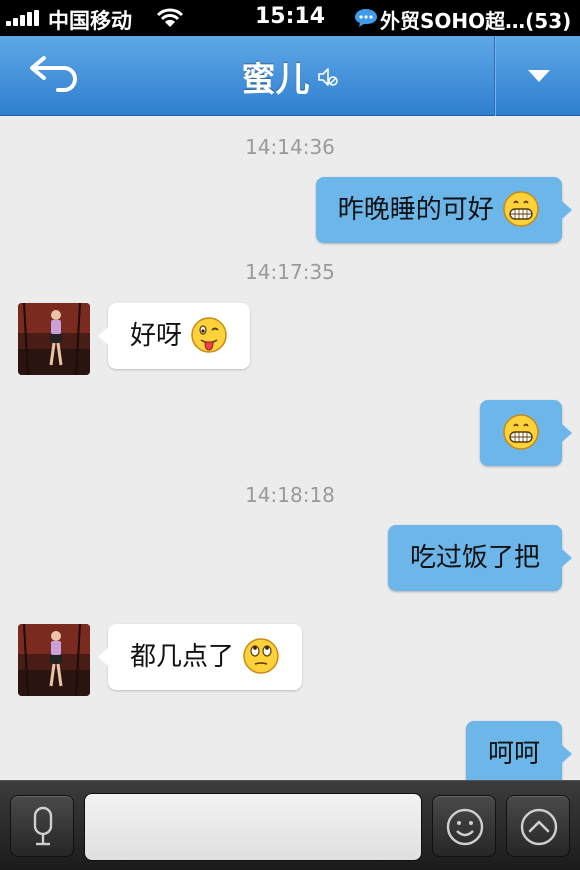  I want to click on more-options-button, so click(538, 76).